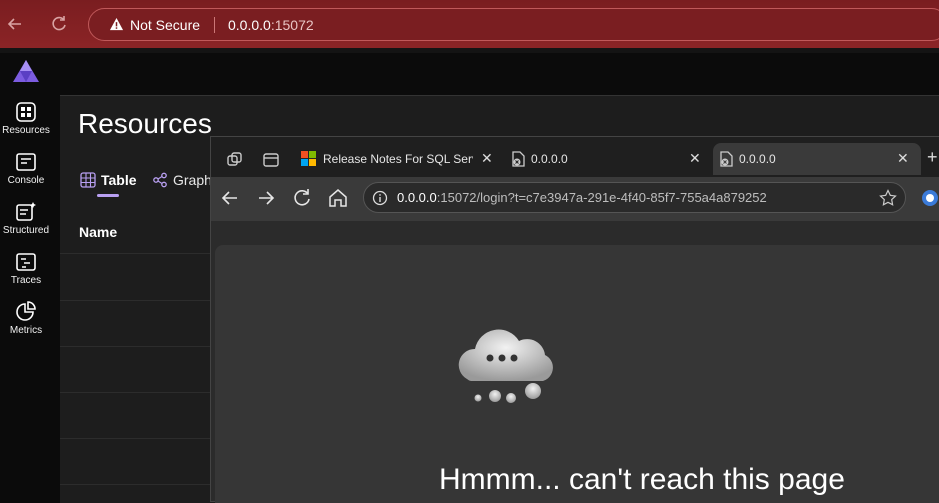 The height and width of the screenshot is (503, 939). I want to click on selected-tab-indicator, so click(108, 195).